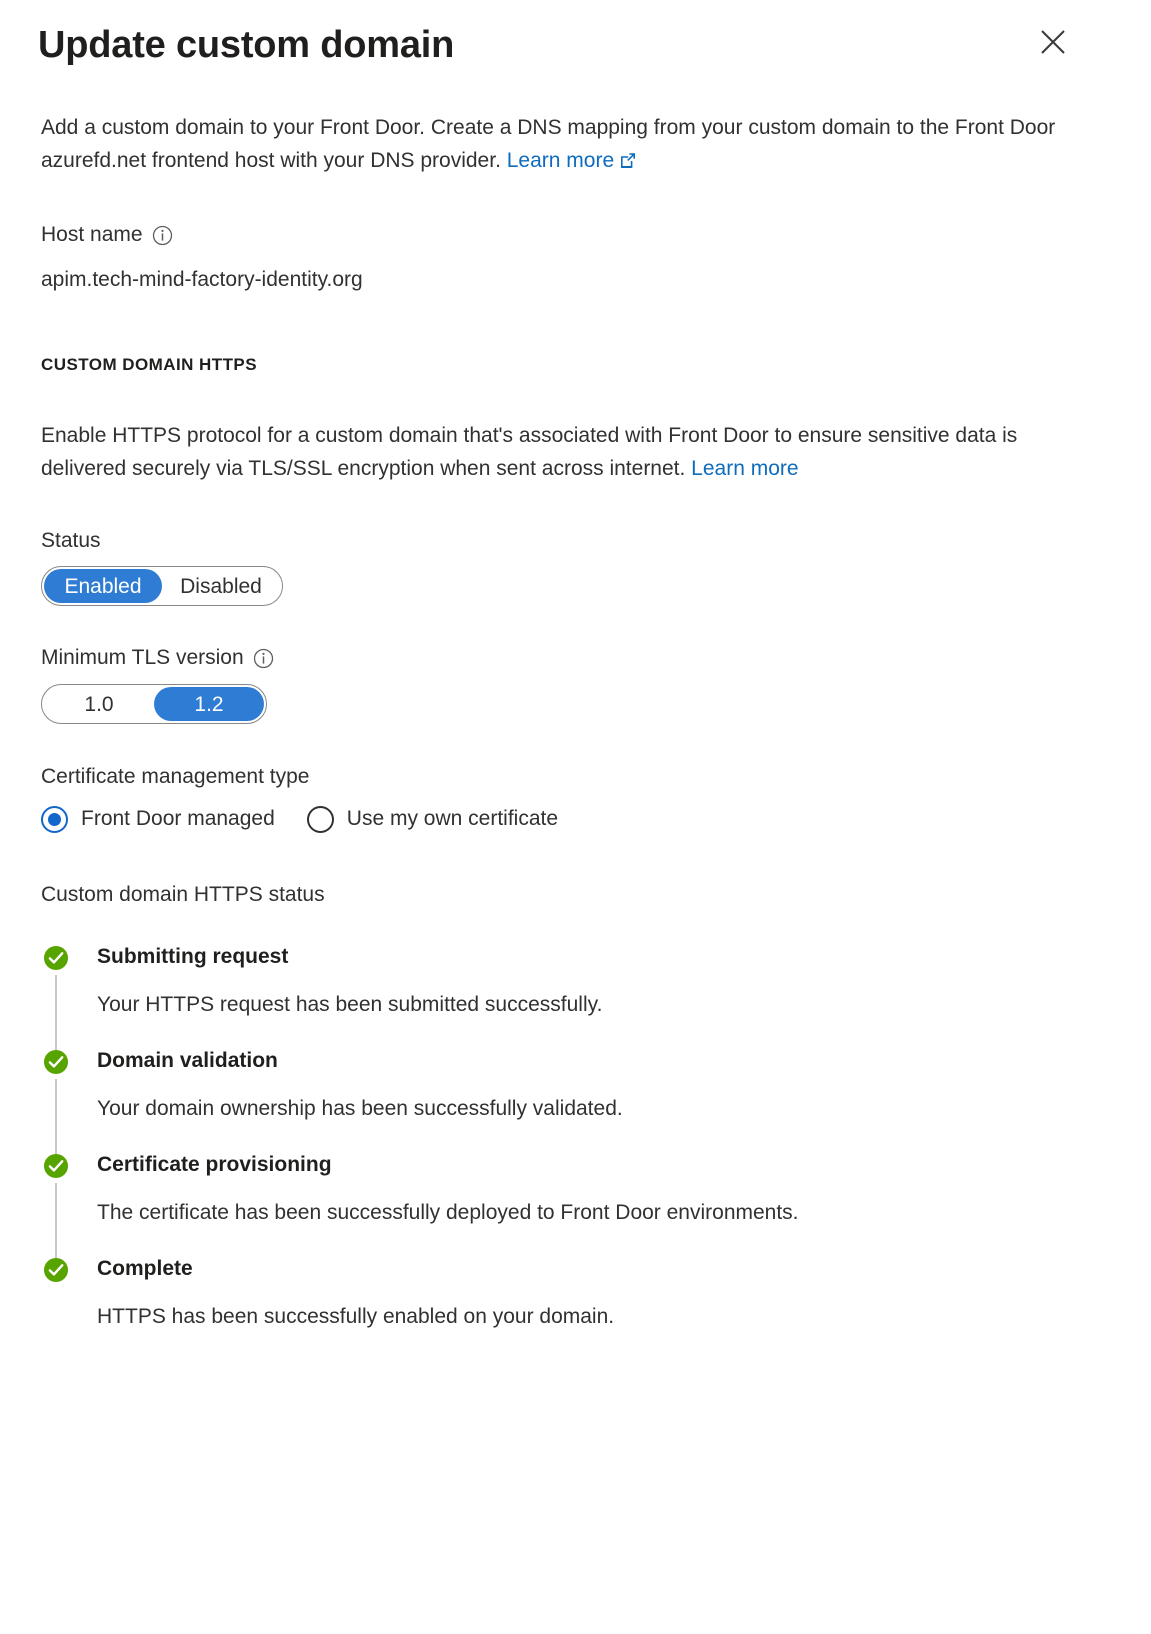  Describe the element at coordinates (149, 364) in the screenshot. I see `section-heading-custom-domain-https: CUSTOM DOMAIN HTTPS` at that location.